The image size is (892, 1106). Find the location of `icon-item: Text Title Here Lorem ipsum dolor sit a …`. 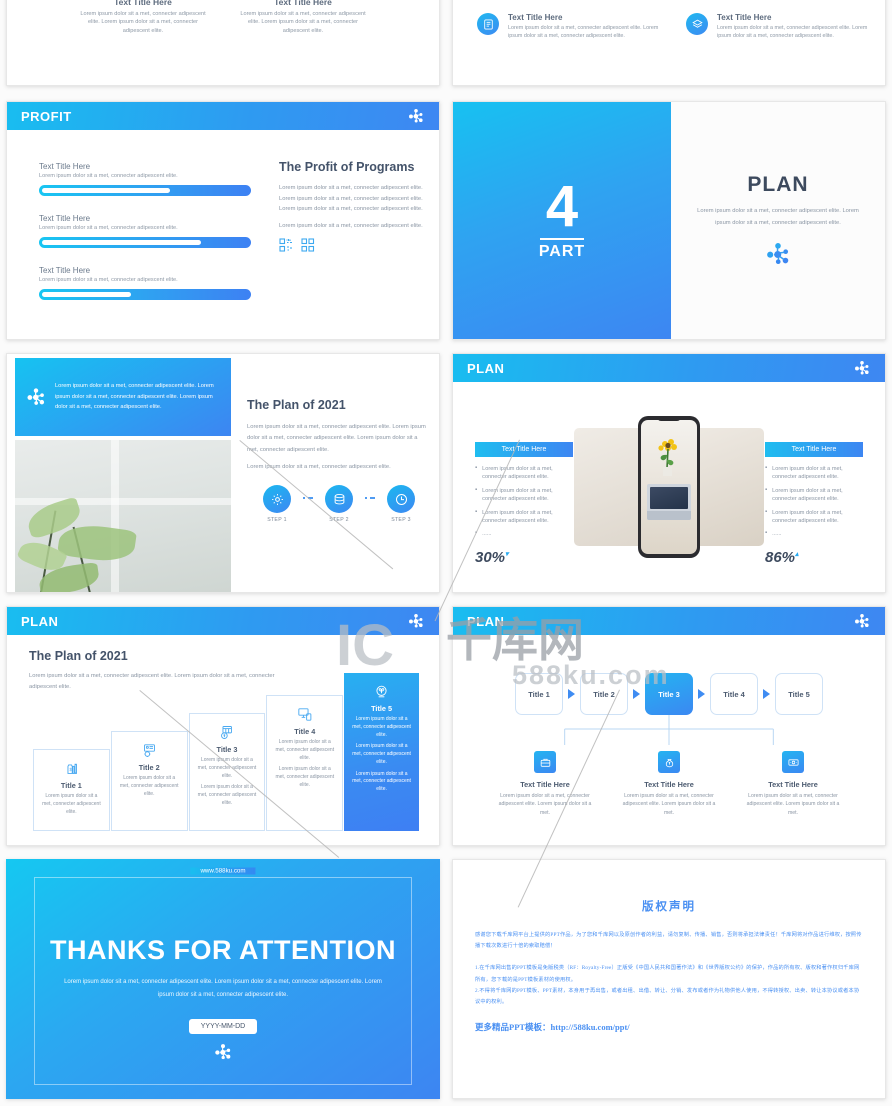

icon-item: Text Title Here Lorem ipsum dolor sit a … is located at coordinates (569, 27).